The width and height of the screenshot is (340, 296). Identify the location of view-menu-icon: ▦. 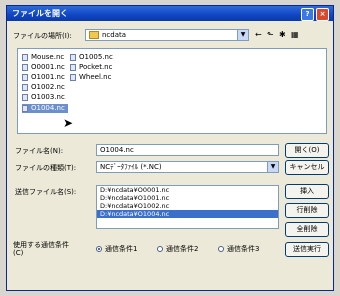
(295, 35).